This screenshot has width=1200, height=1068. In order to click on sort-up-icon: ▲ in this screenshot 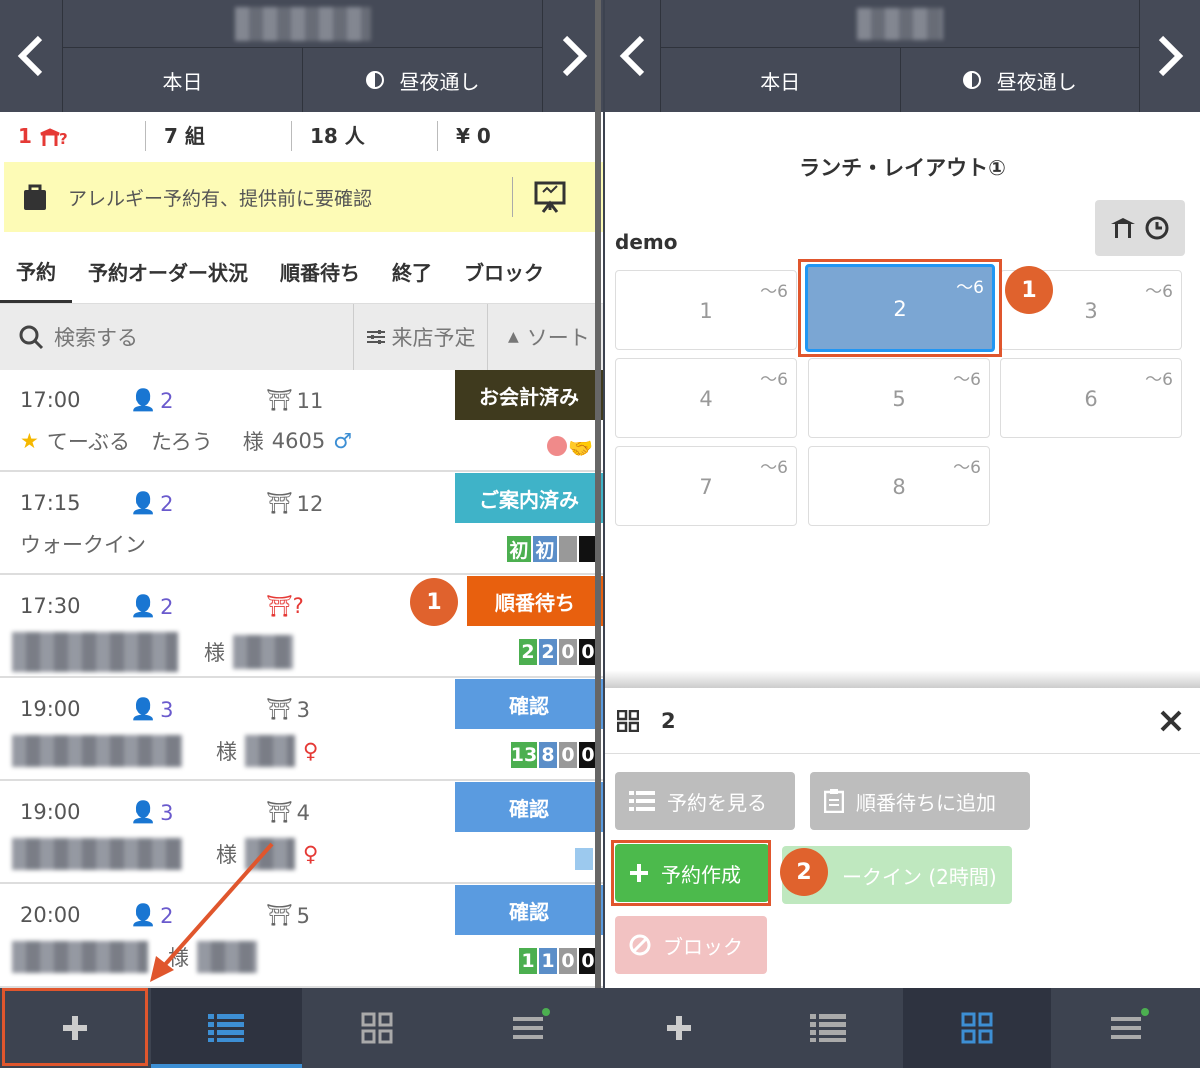, I will do `click(513, 337)`.